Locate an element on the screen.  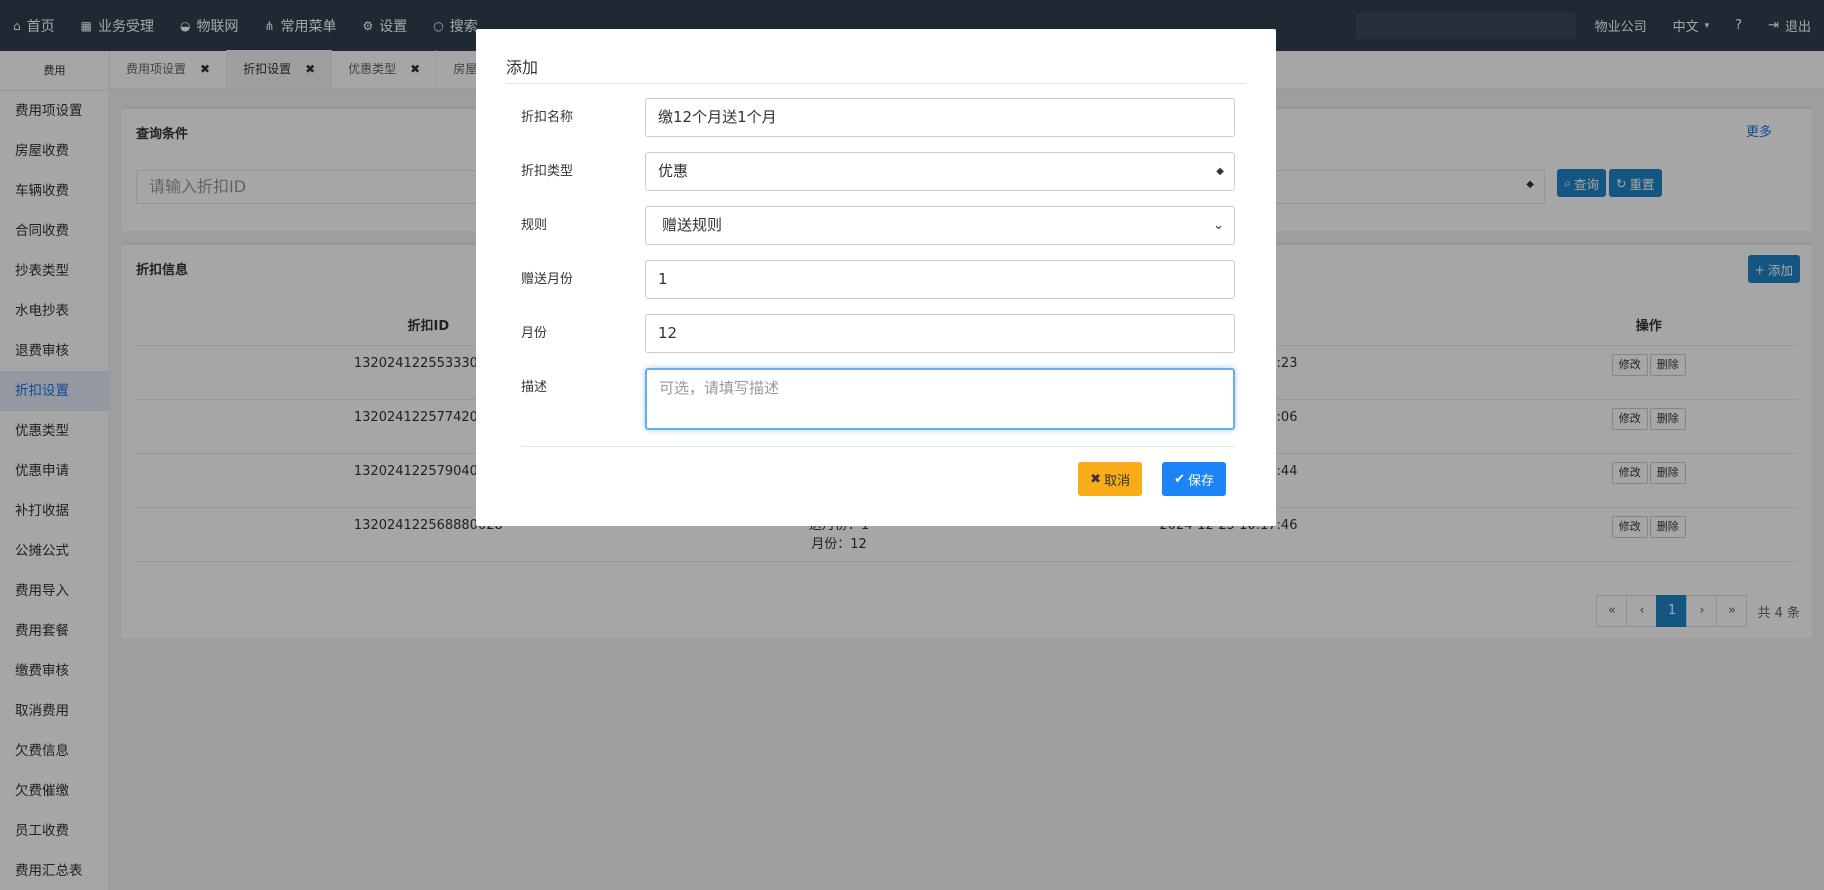
field-label: 赠送月份 is located at coordinates (547, 279).